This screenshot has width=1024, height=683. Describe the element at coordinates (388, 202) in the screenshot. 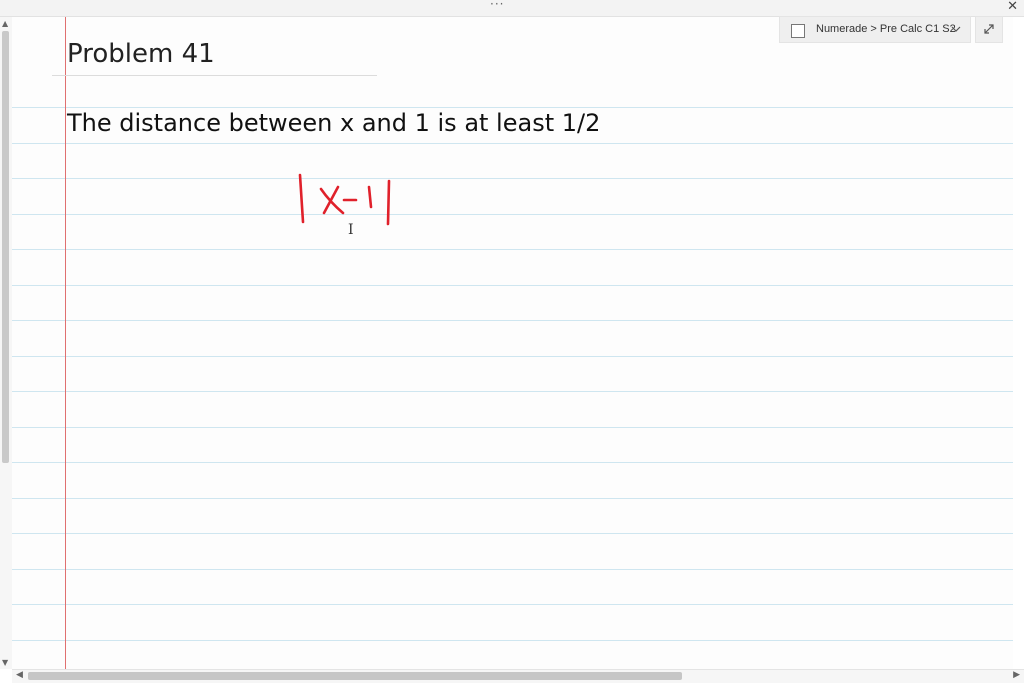

I see `ink-abs-bar-right` at that location.